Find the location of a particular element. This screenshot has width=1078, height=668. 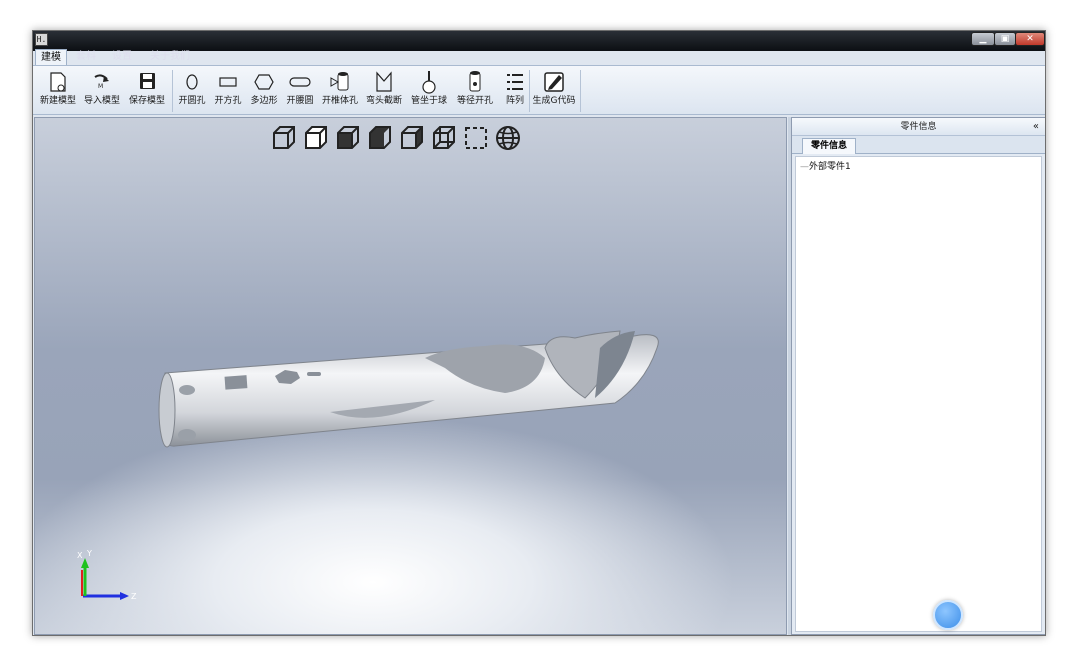

import-model-button: M 导入模型 is located at coordinates (102, 91).